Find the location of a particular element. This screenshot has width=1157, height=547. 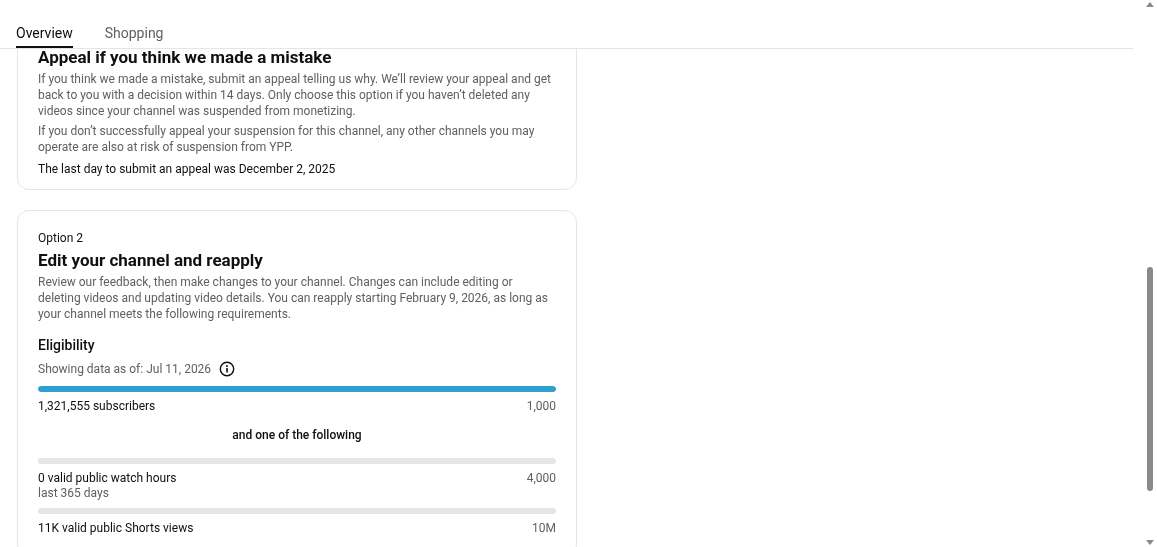

metric-label: 0 valid public watch hours is located at coordinates (107, 478).